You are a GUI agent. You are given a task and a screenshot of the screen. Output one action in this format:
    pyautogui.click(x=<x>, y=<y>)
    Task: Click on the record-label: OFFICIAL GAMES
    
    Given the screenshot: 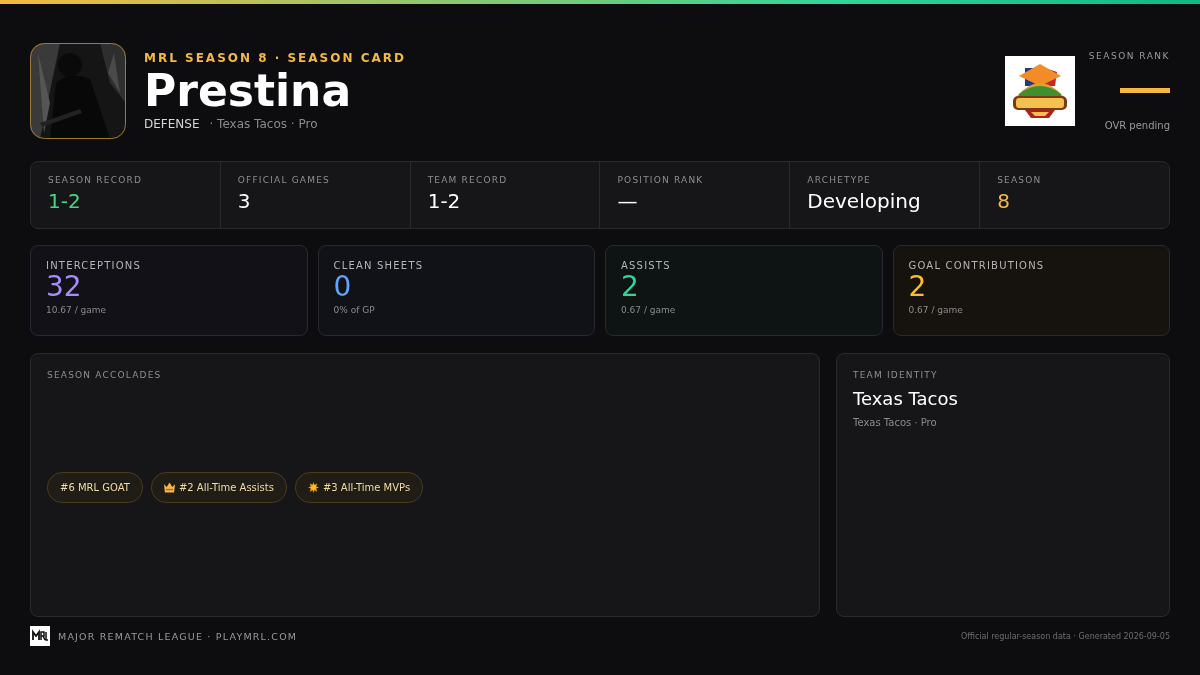 What is the action you would take?
    pyautogui.click(x=284, y=180)
    